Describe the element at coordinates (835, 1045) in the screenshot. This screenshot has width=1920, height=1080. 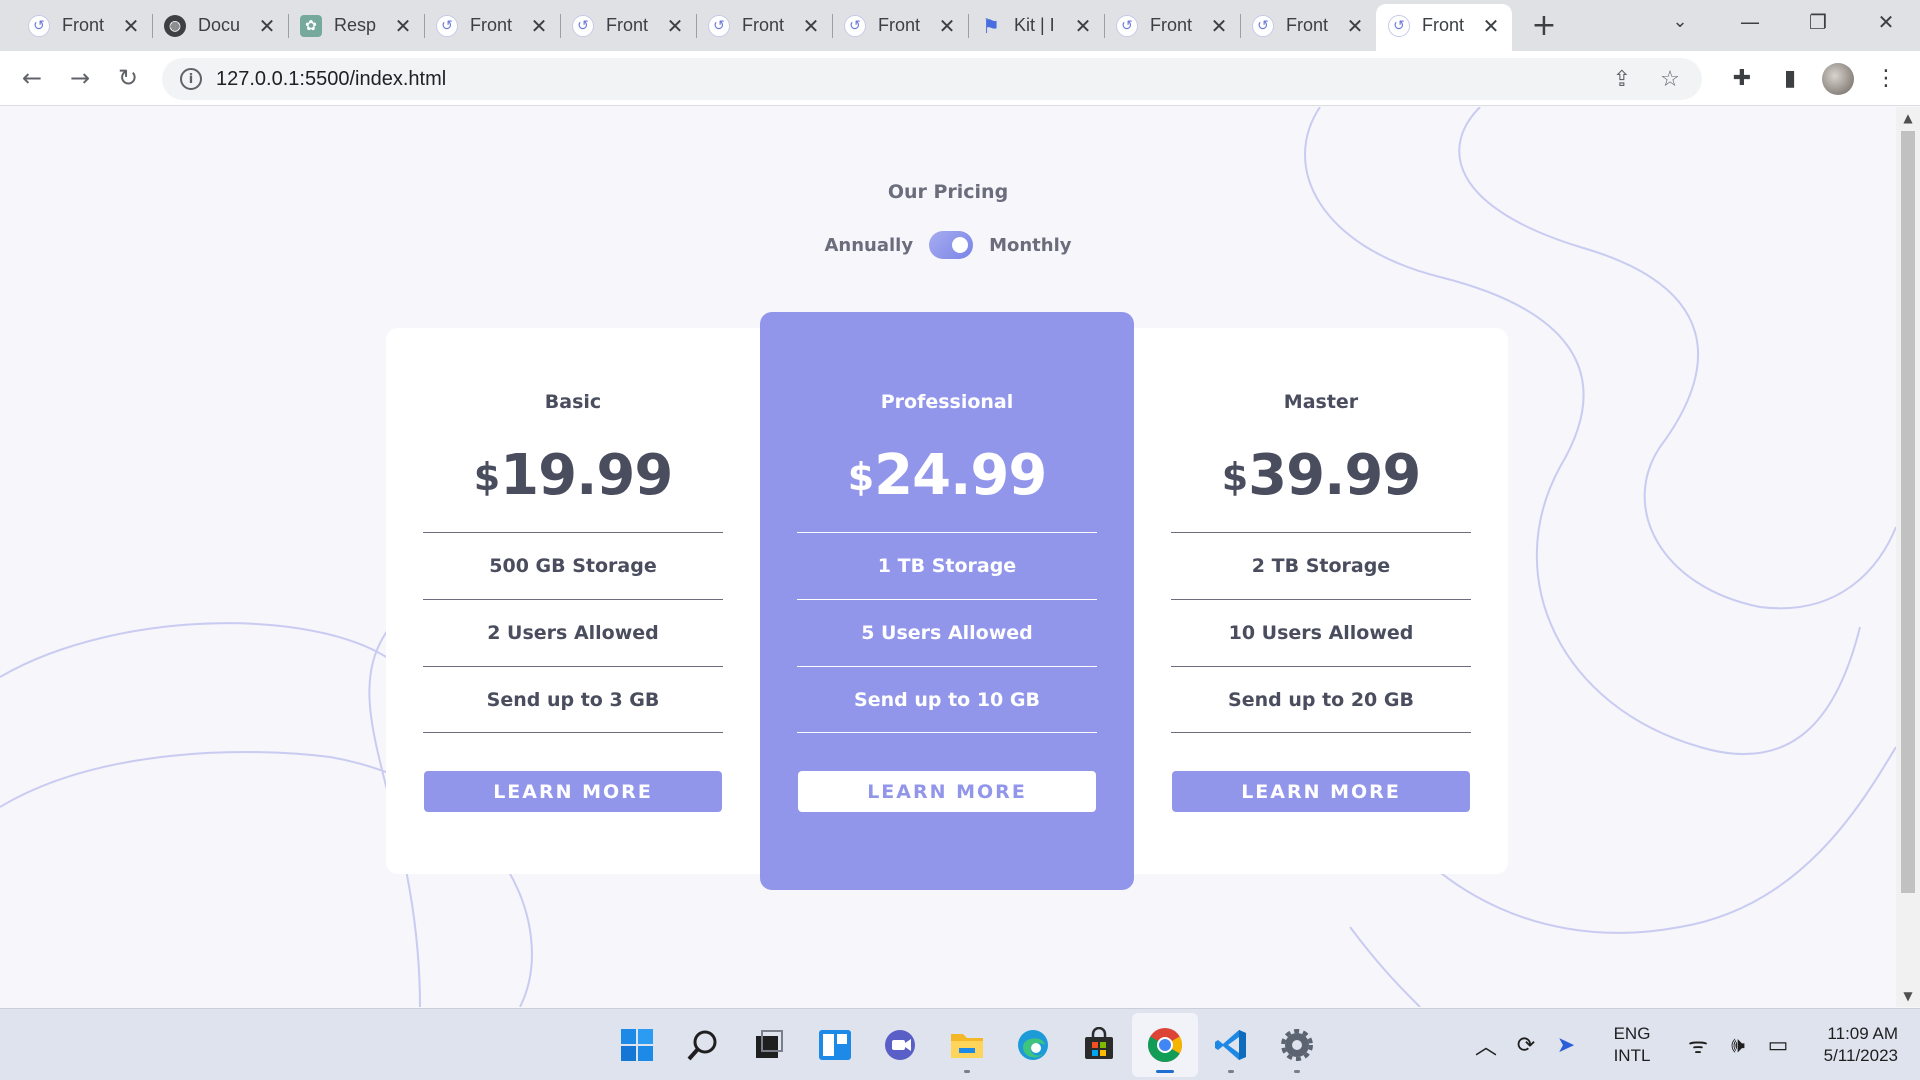
I see `widgets-icon` at that location.